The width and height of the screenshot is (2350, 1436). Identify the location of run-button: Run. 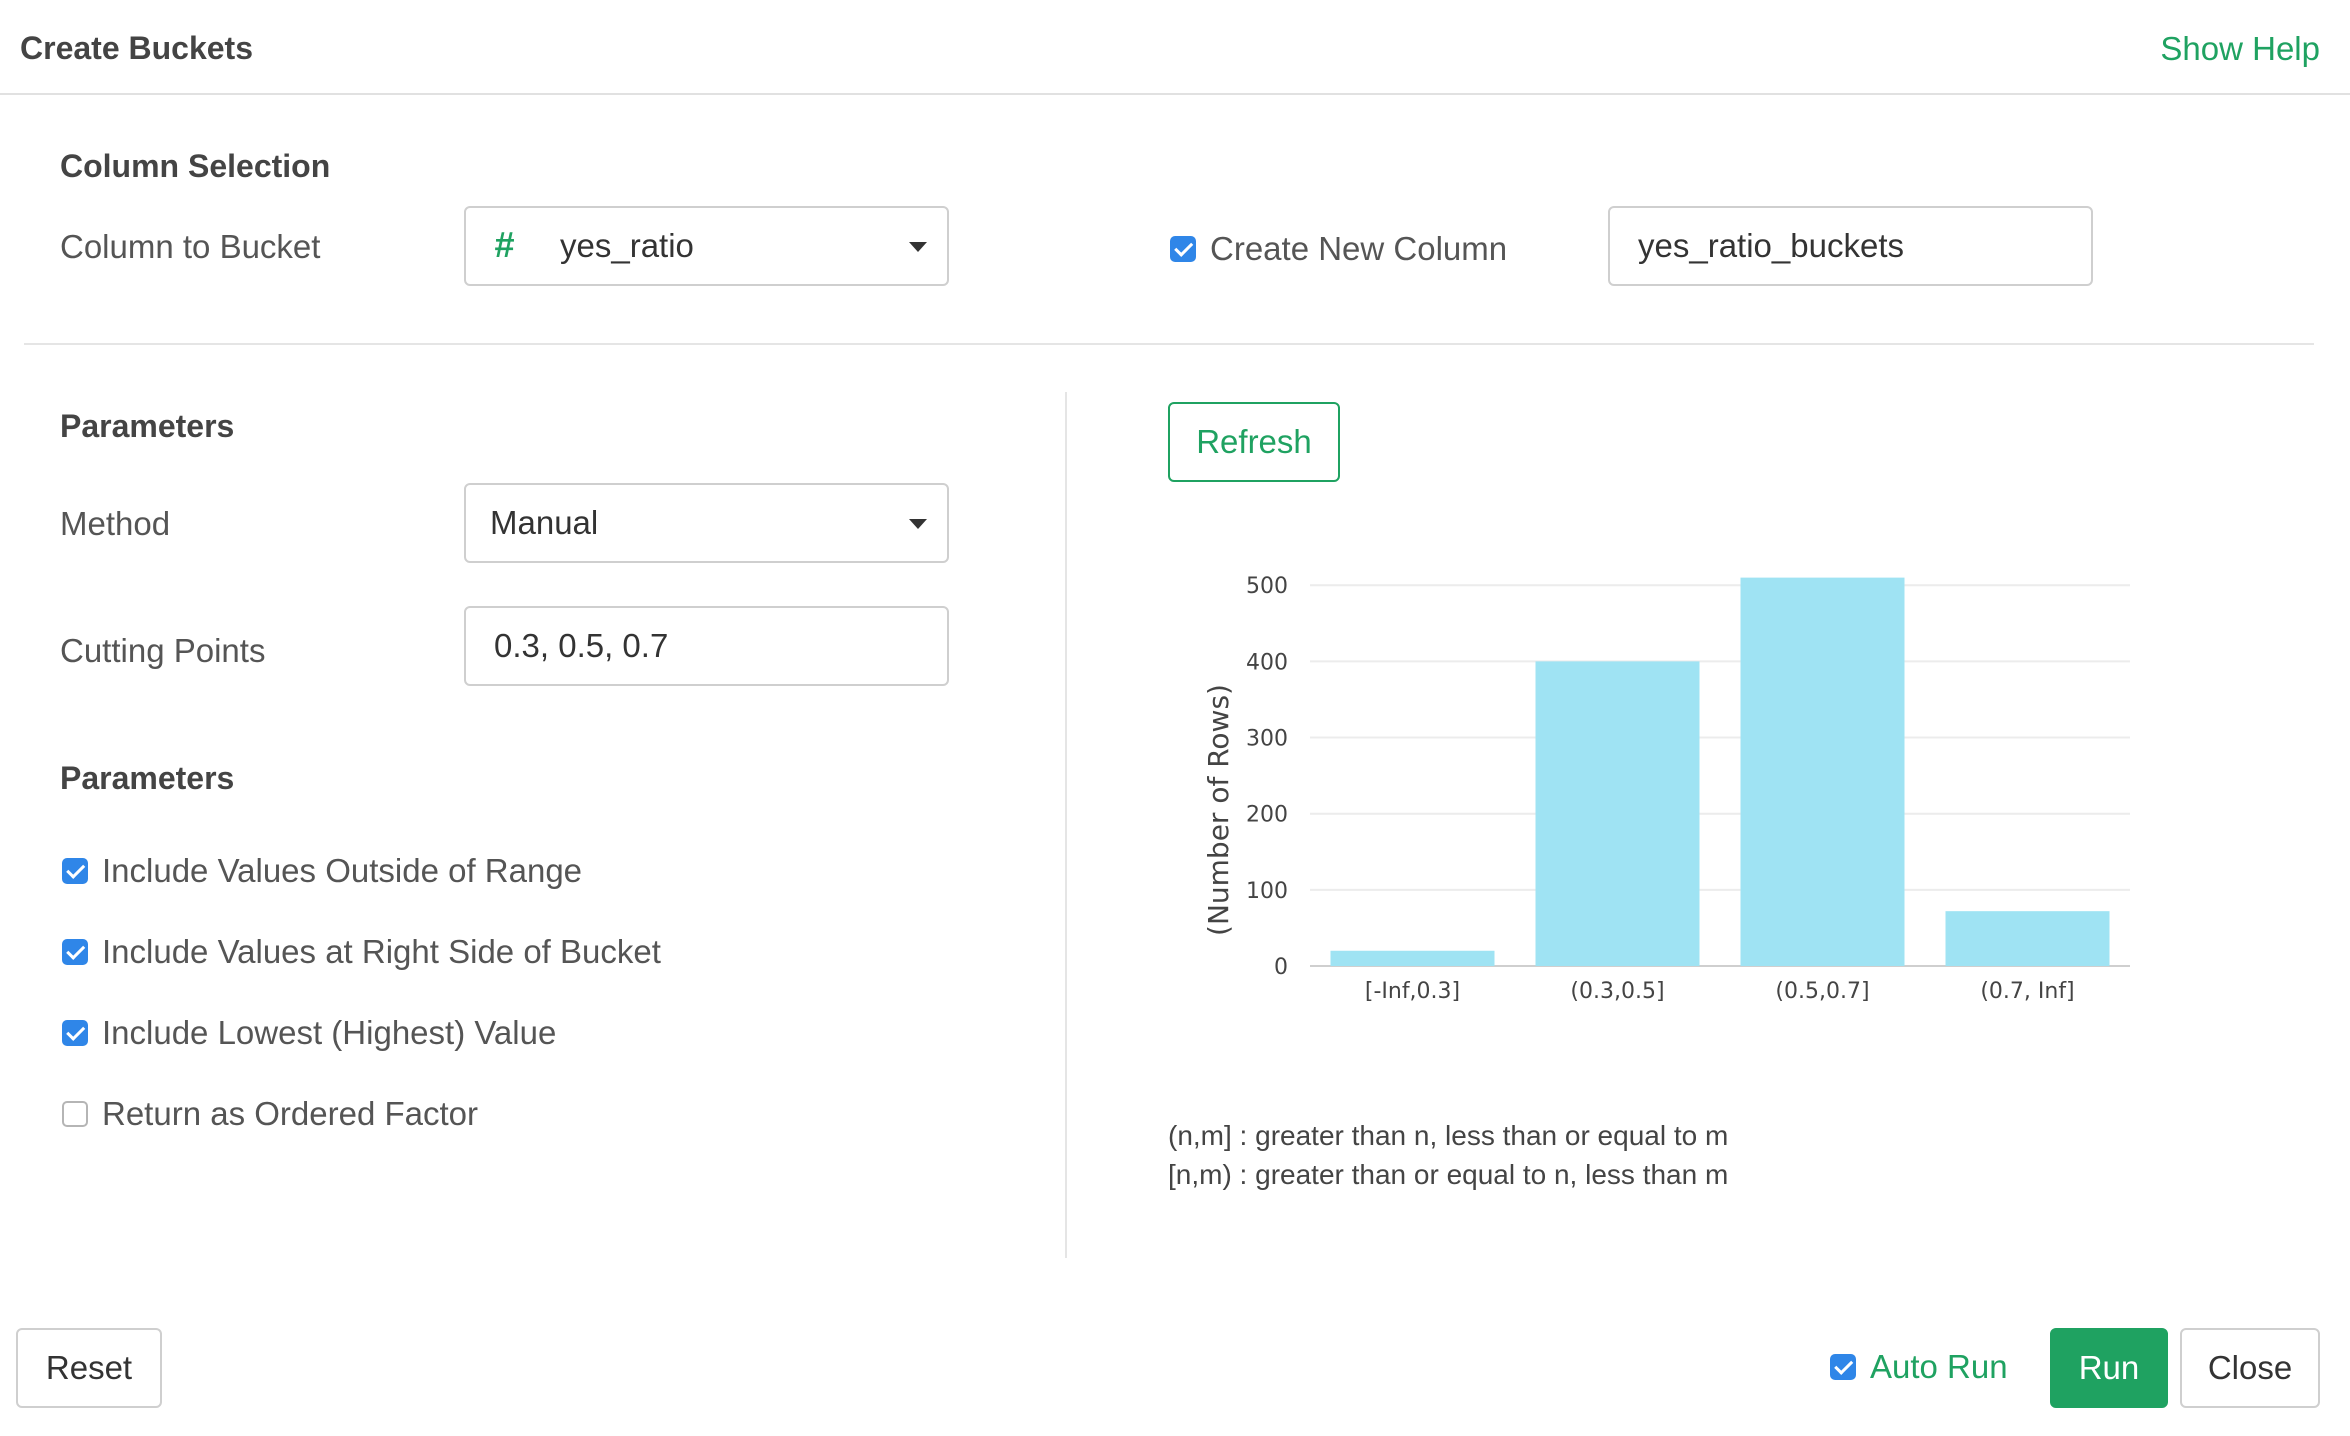
(2109, 1368).